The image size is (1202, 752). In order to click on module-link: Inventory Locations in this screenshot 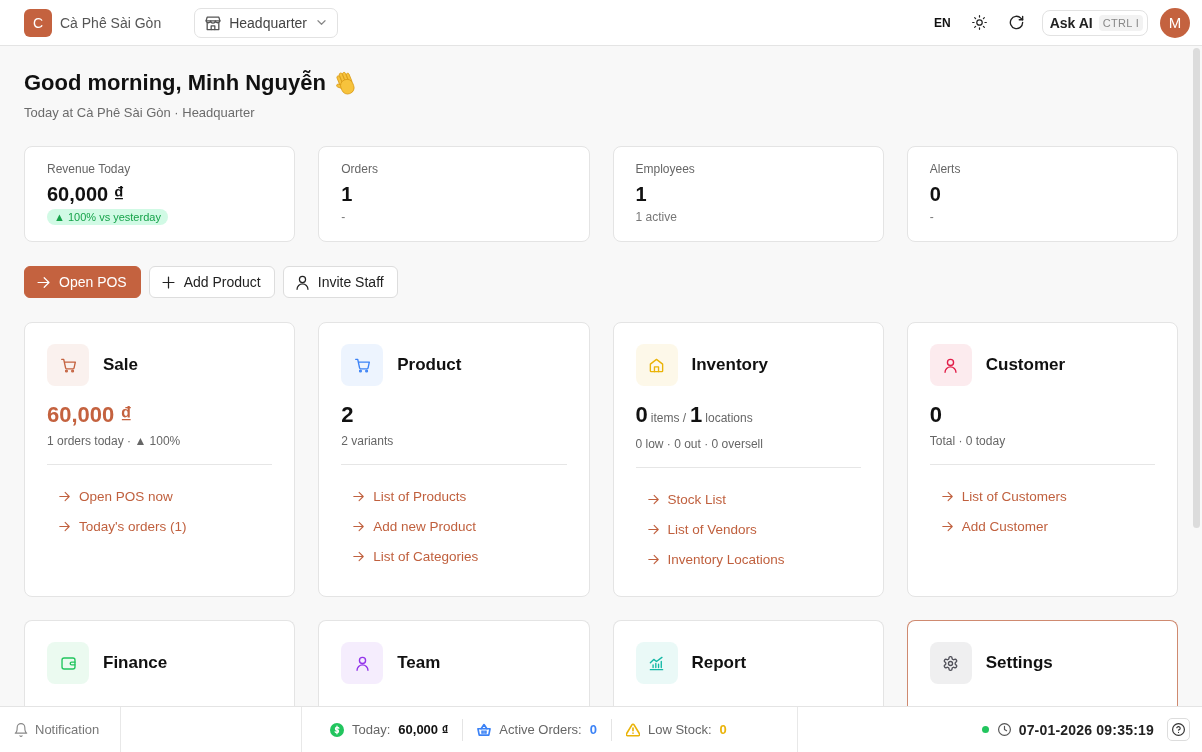, I will do `click(715, 559)`.